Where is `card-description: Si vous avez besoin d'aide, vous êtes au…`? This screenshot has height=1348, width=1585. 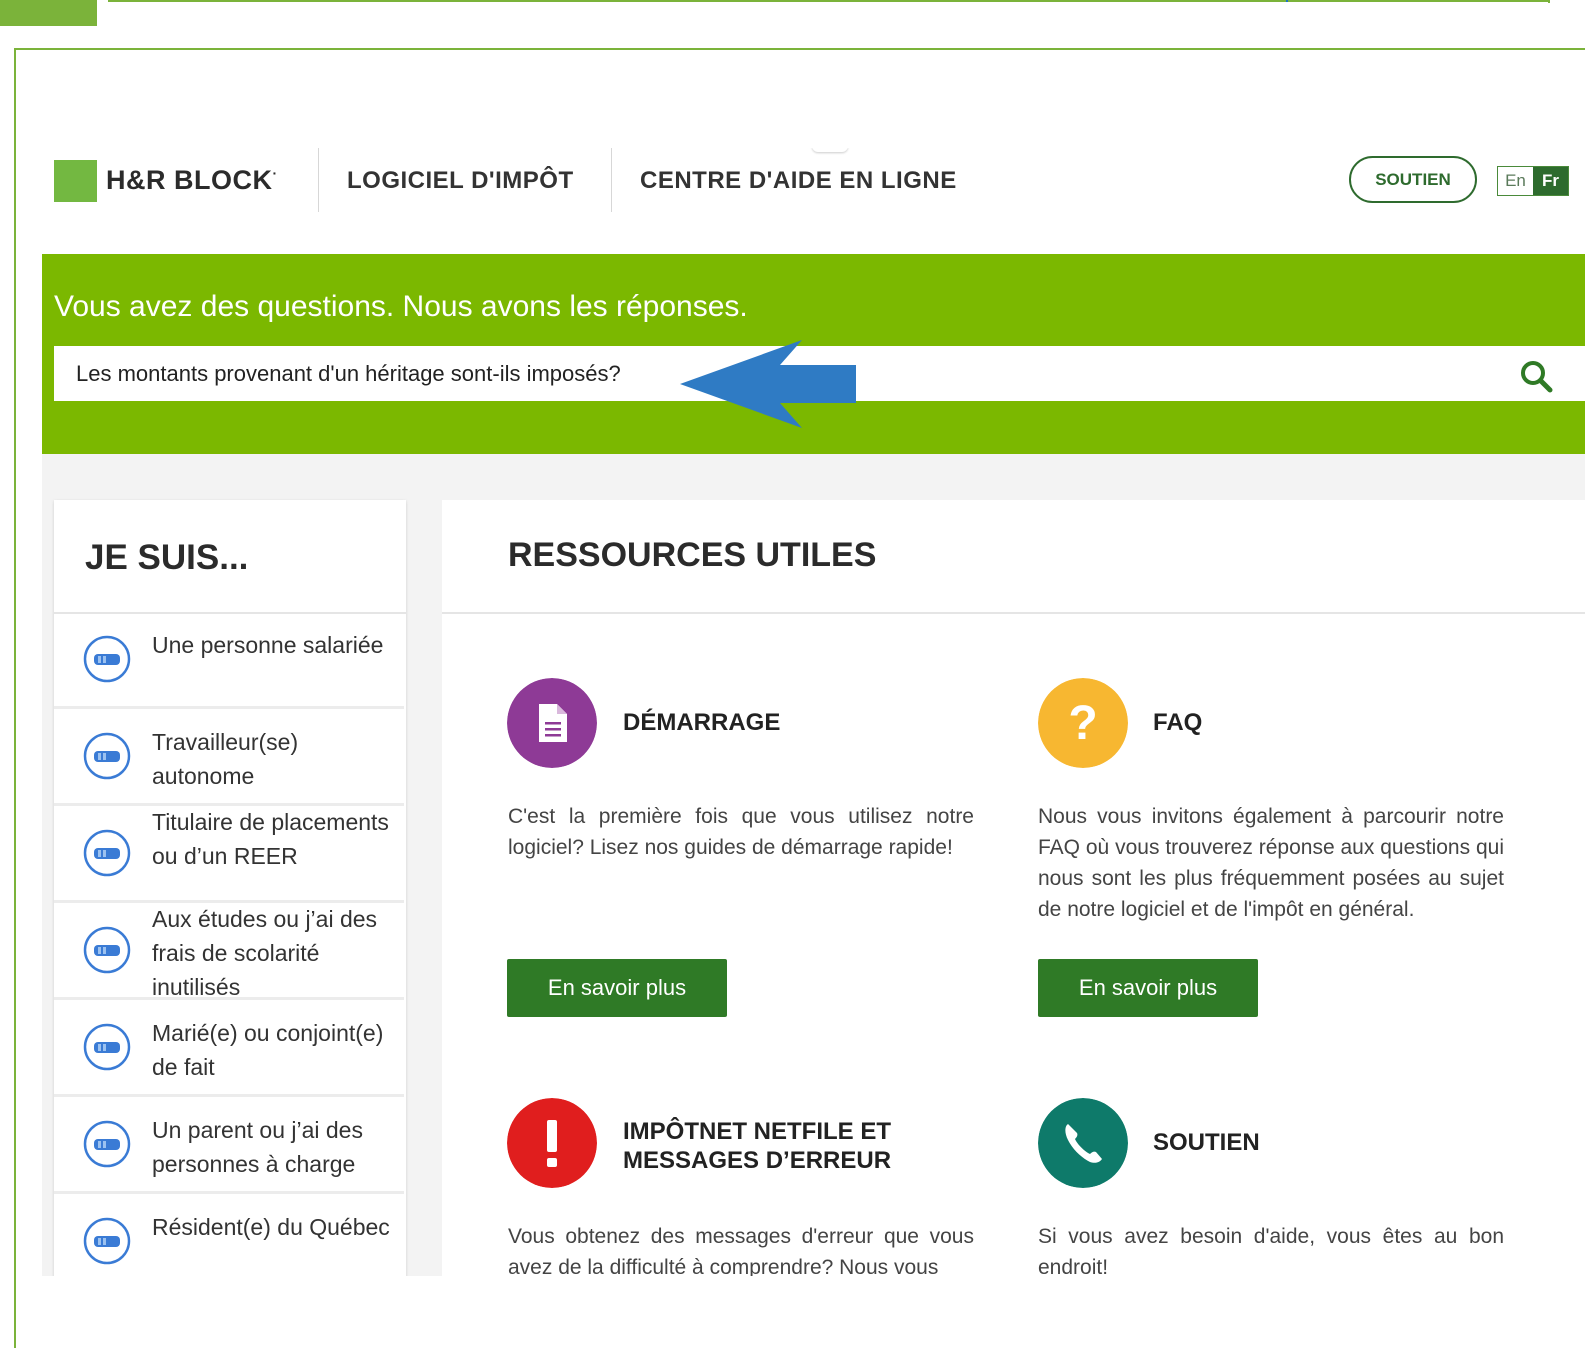
card-description: Si vous avez besoin d'aide, vous êtes au… is located at coordinates (1271, 1250).